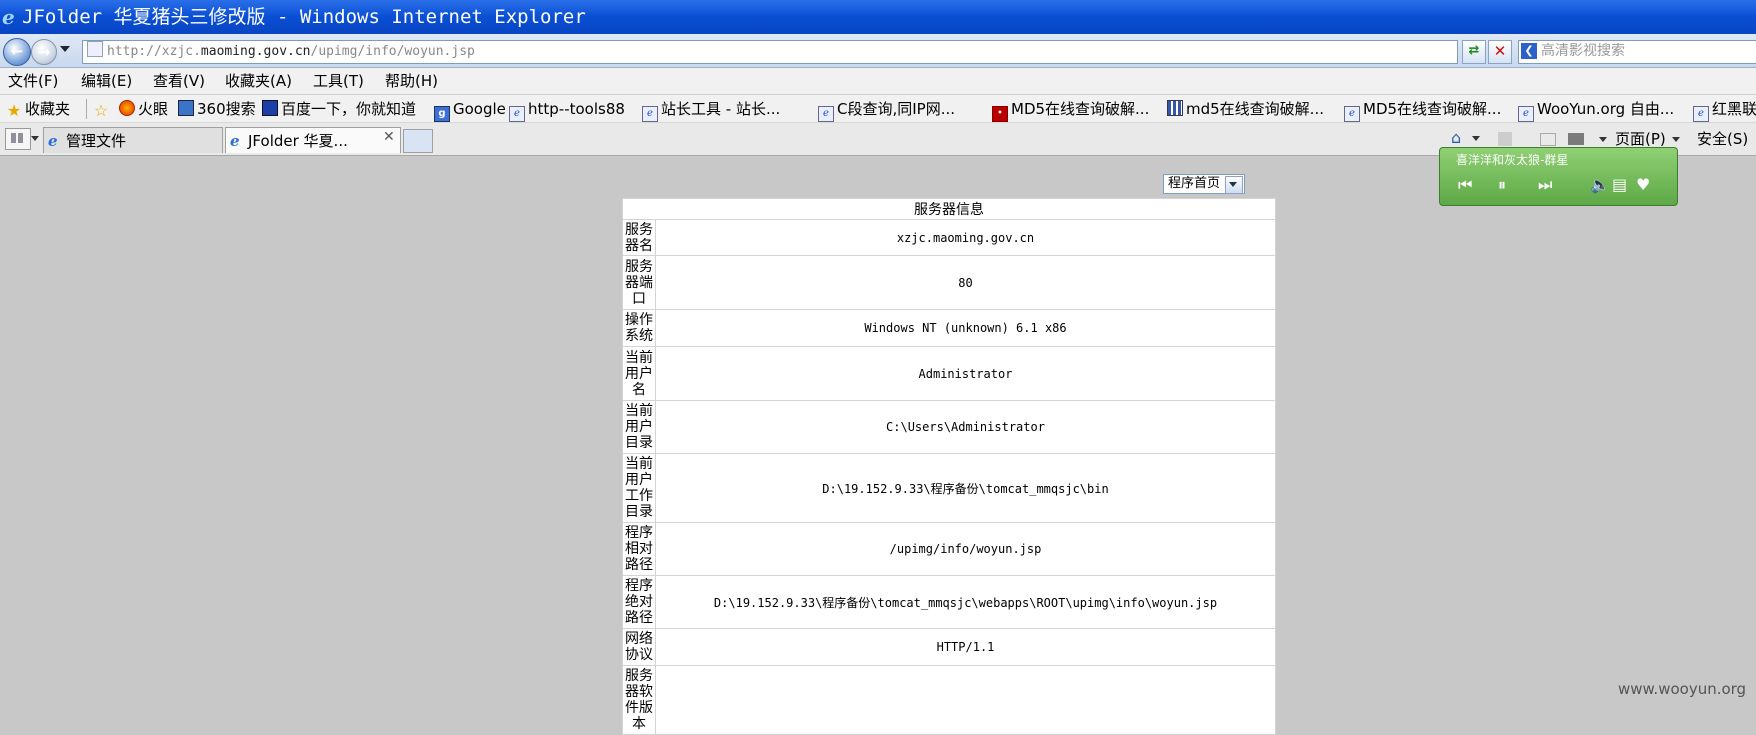 Image resolution: width=1756 pixels, height=735 pixels. Describe the element at coordinates (1548, 139) in the screenshot. I see `read-mail-icon` at that location.